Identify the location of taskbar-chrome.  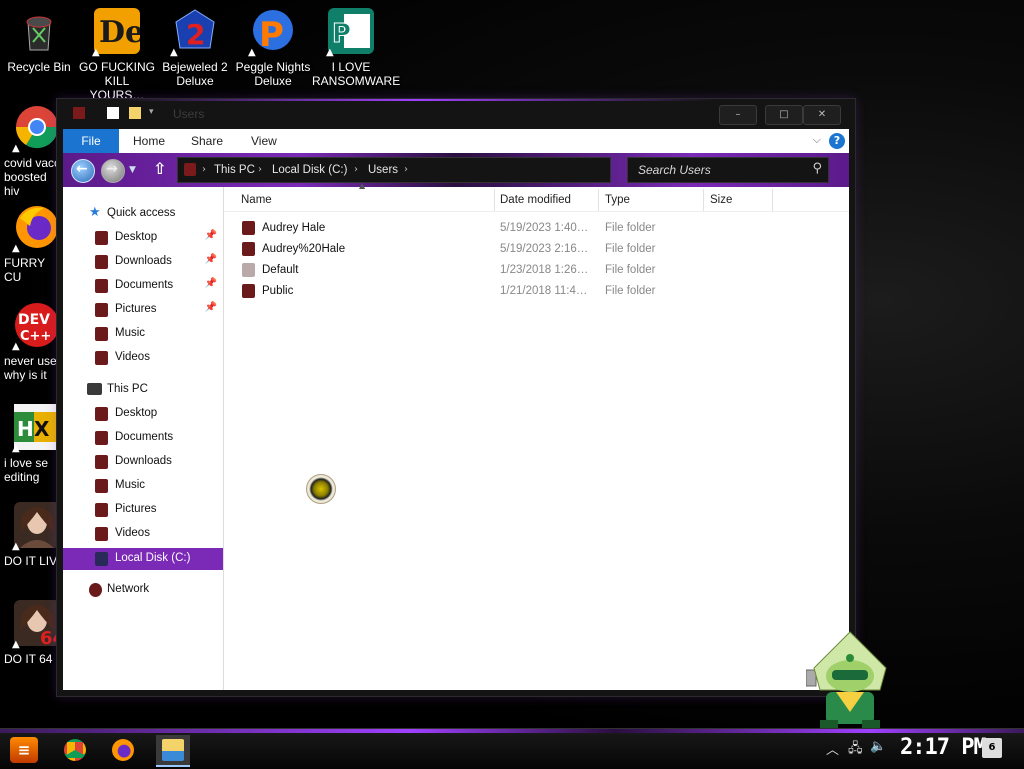
(75, 750).